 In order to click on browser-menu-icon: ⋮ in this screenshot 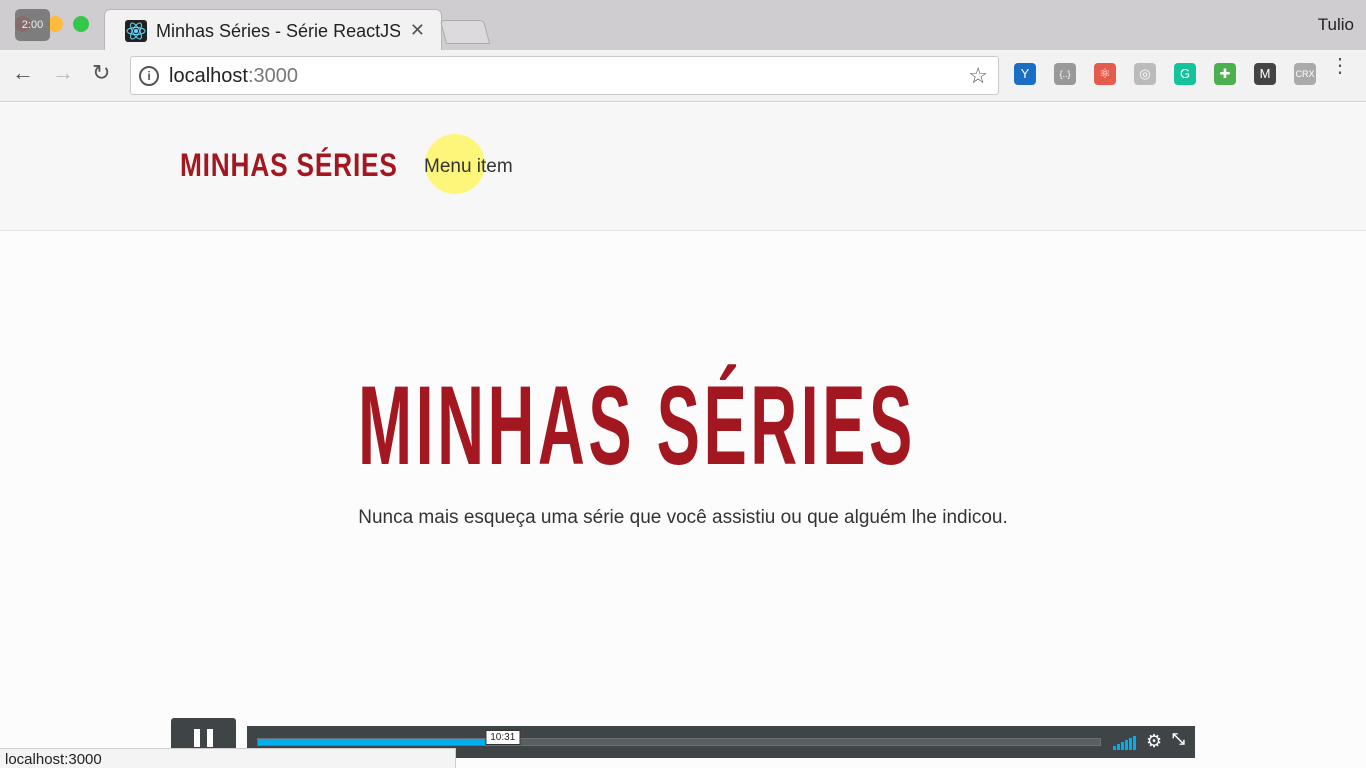, I will do `click(1340, 66)`.